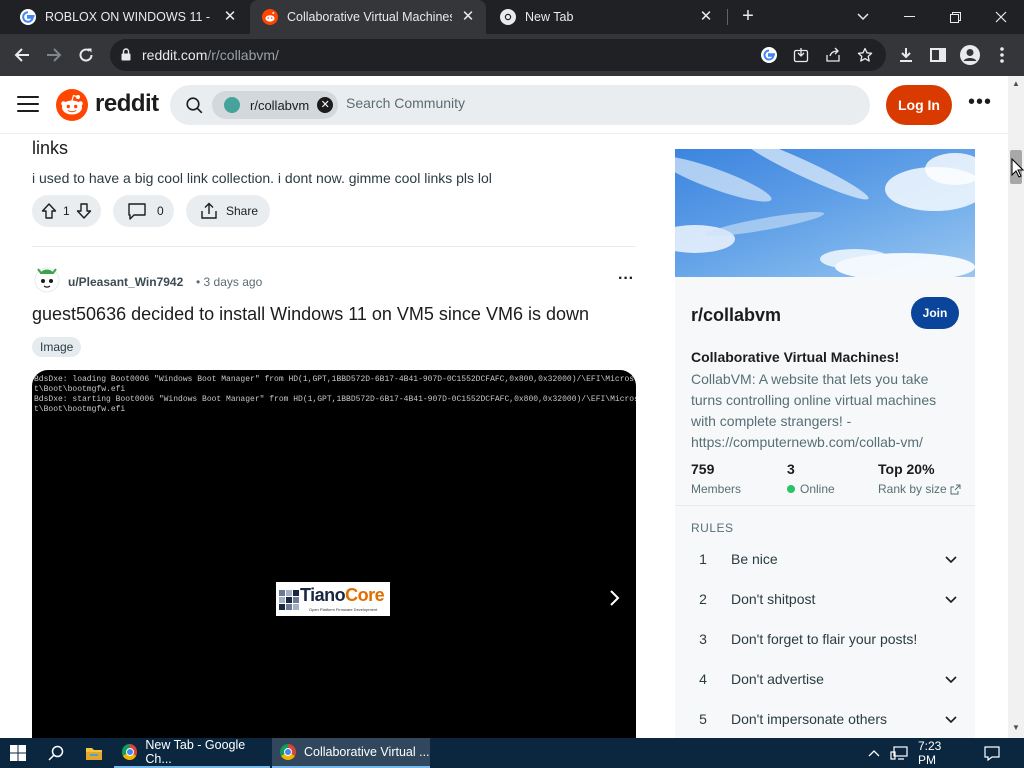 Image resolution: width=1024 pixels, height=768 pixels. I want to click on tray-chevron-up-icon, so click(874, 753).